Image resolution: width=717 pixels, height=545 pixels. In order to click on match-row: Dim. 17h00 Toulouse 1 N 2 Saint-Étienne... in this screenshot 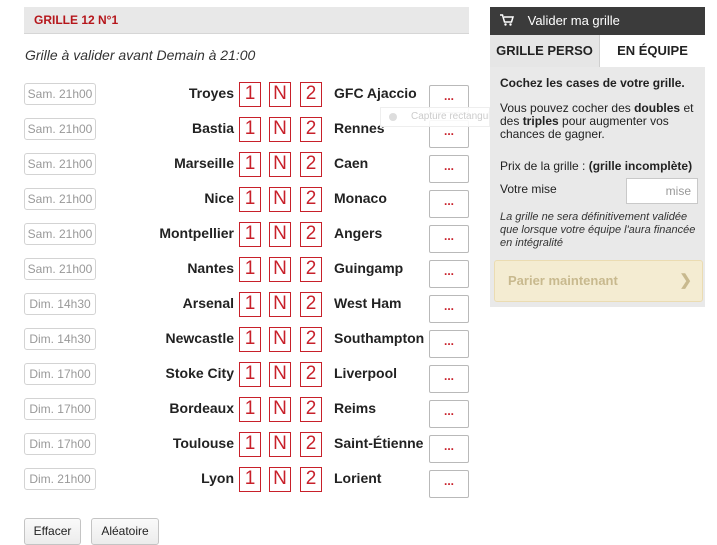, I will do `click(240, 449)`.